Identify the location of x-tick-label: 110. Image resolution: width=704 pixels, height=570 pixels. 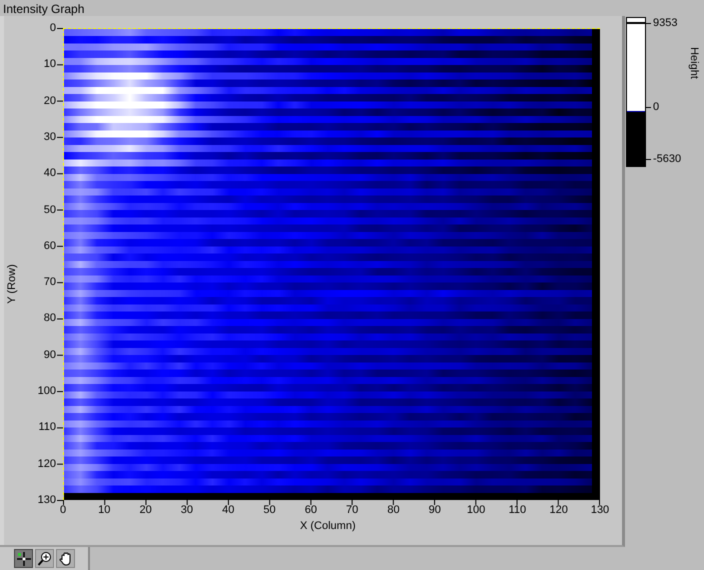
(517, 510).